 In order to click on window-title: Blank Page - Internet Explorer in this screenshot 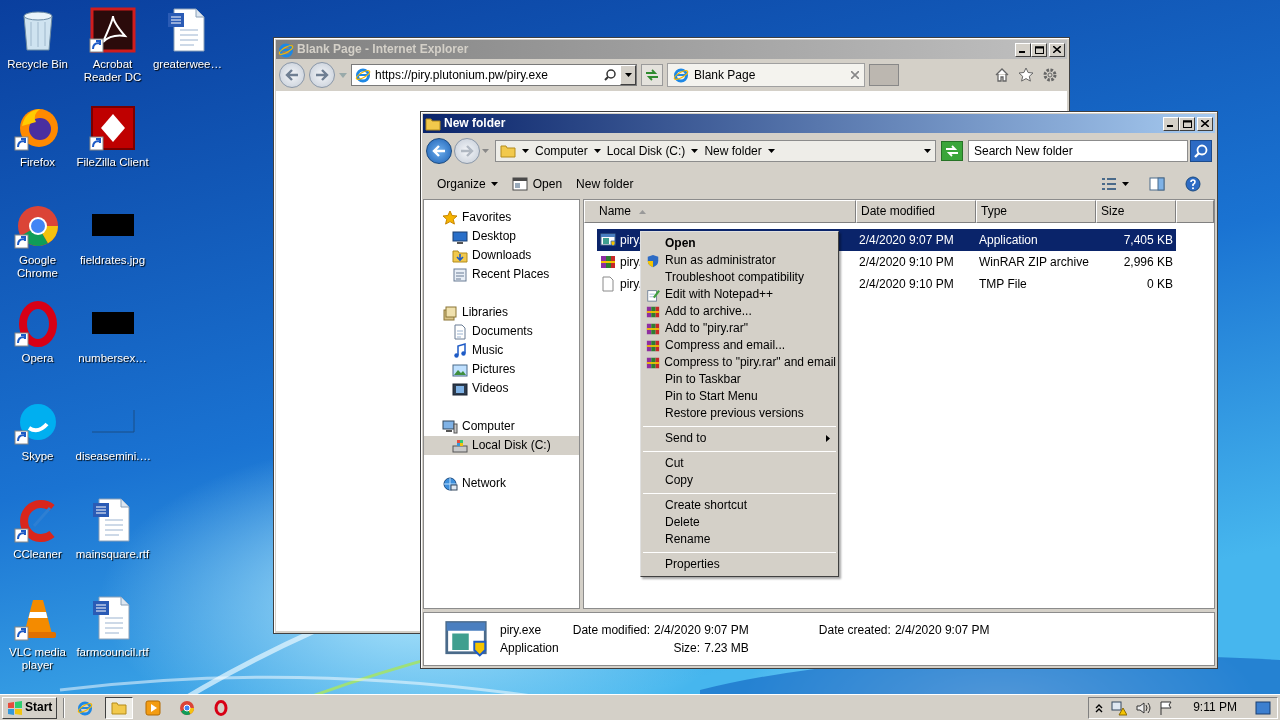, I will do `click(383, 49)`.